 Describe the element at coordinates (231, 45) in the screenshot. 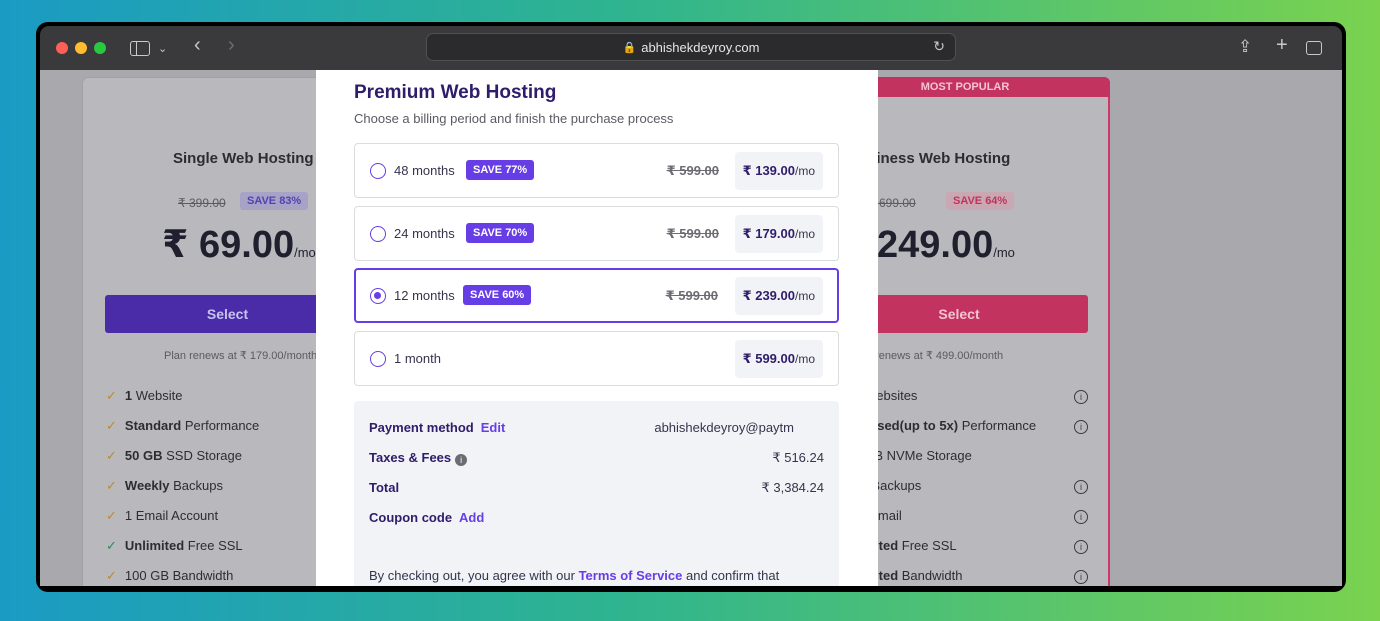

I see `forward-icon: ›` at that location.